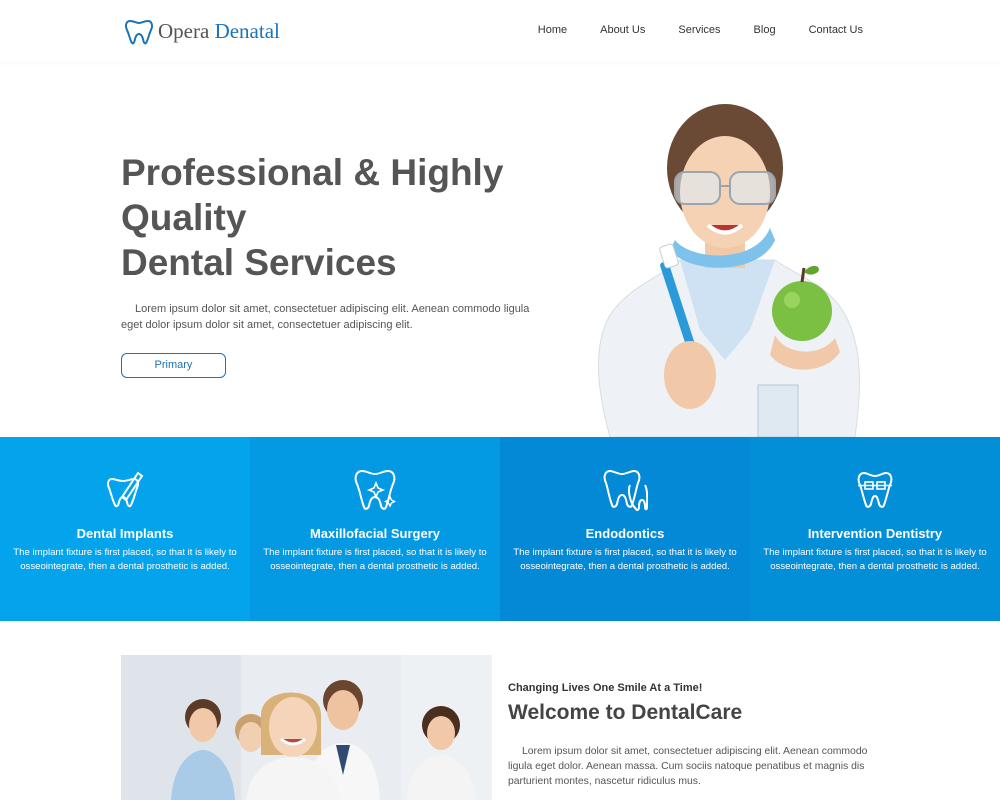 The image size is (1000, 800). I want to click on nav-about-us: About Us, so click(622, 30).